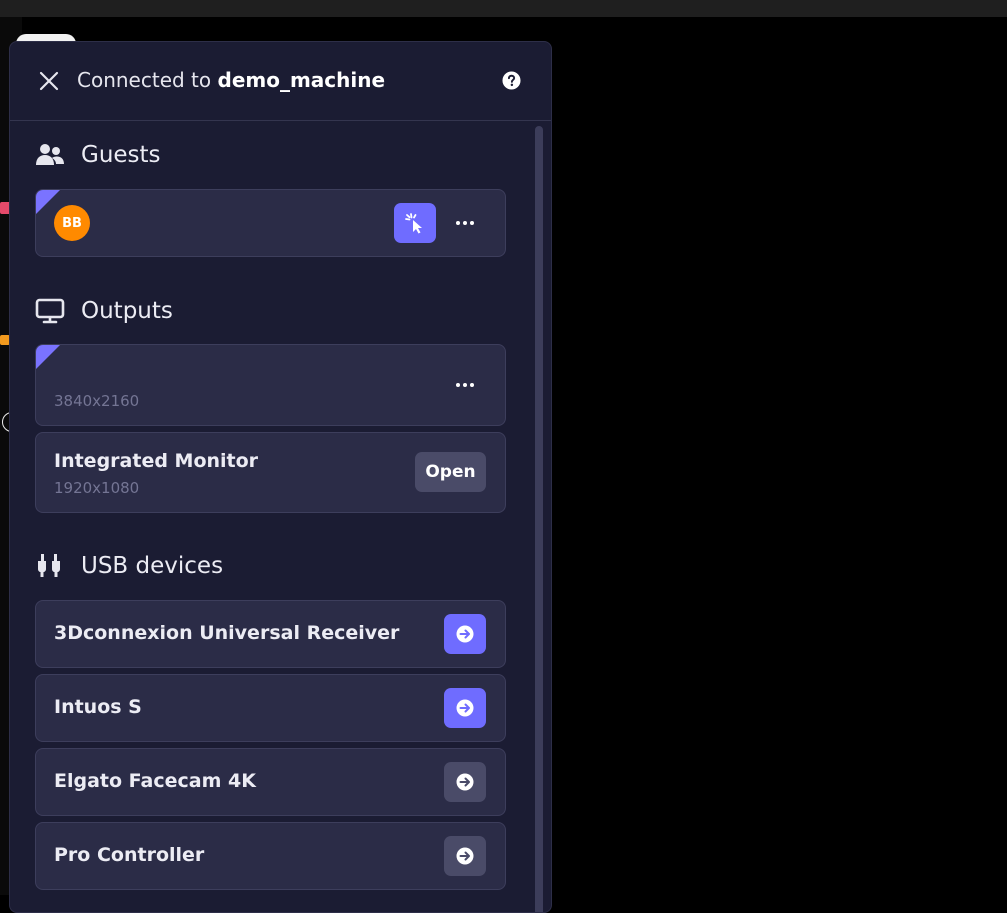 The image size is (1007, 913). I want to click on usb-device-card: 3Dconnexion Universal Receiver, so click(270, 634).